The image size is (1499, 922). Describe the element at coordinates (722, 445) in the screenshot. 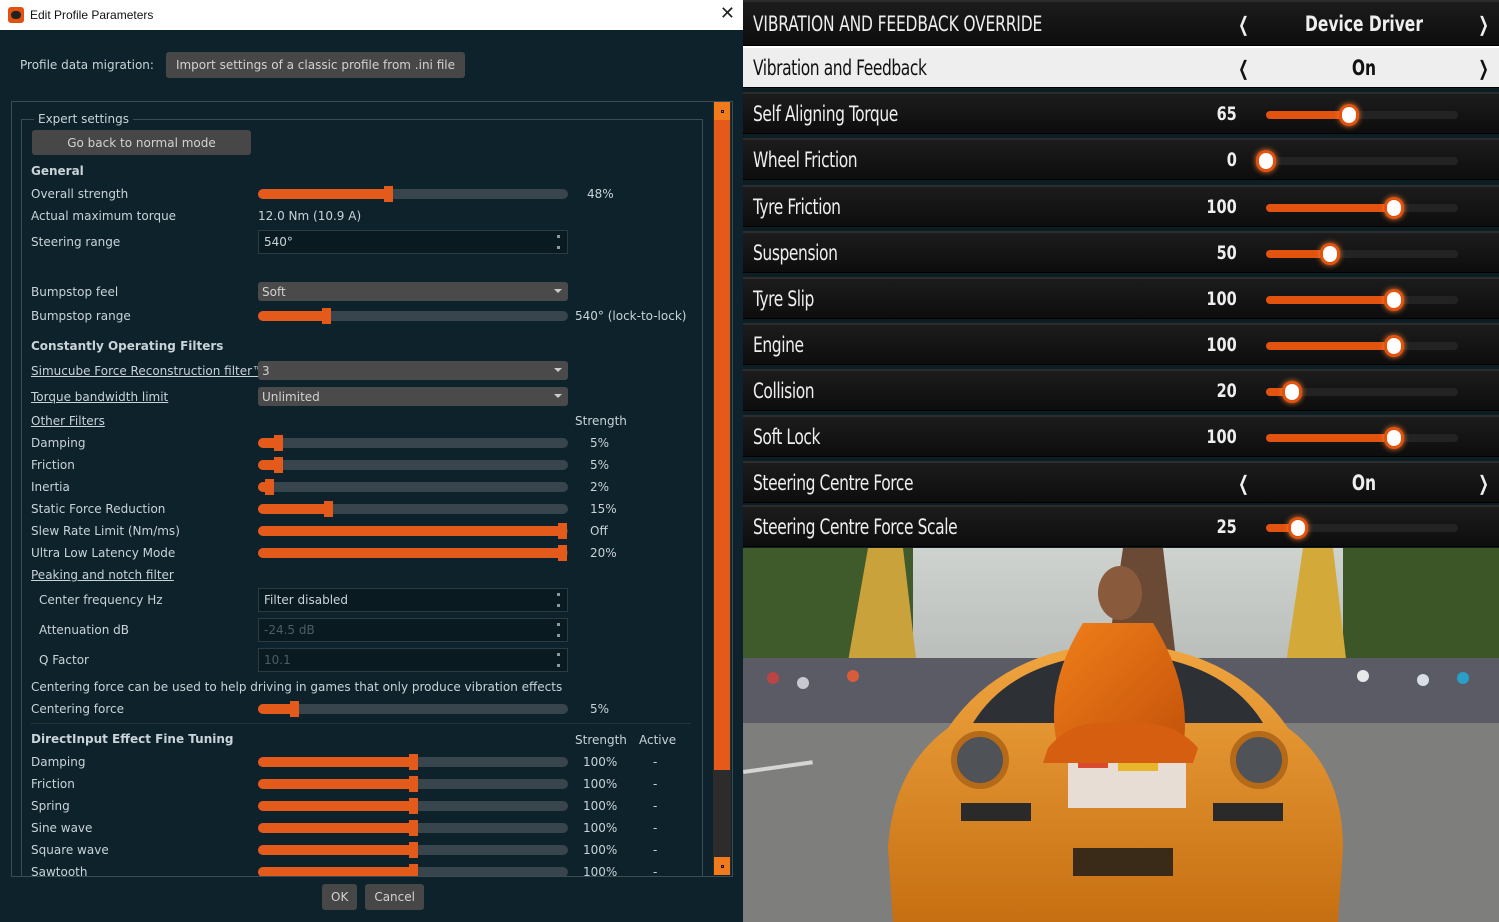

I see `scrollbar-thumb` at that location.